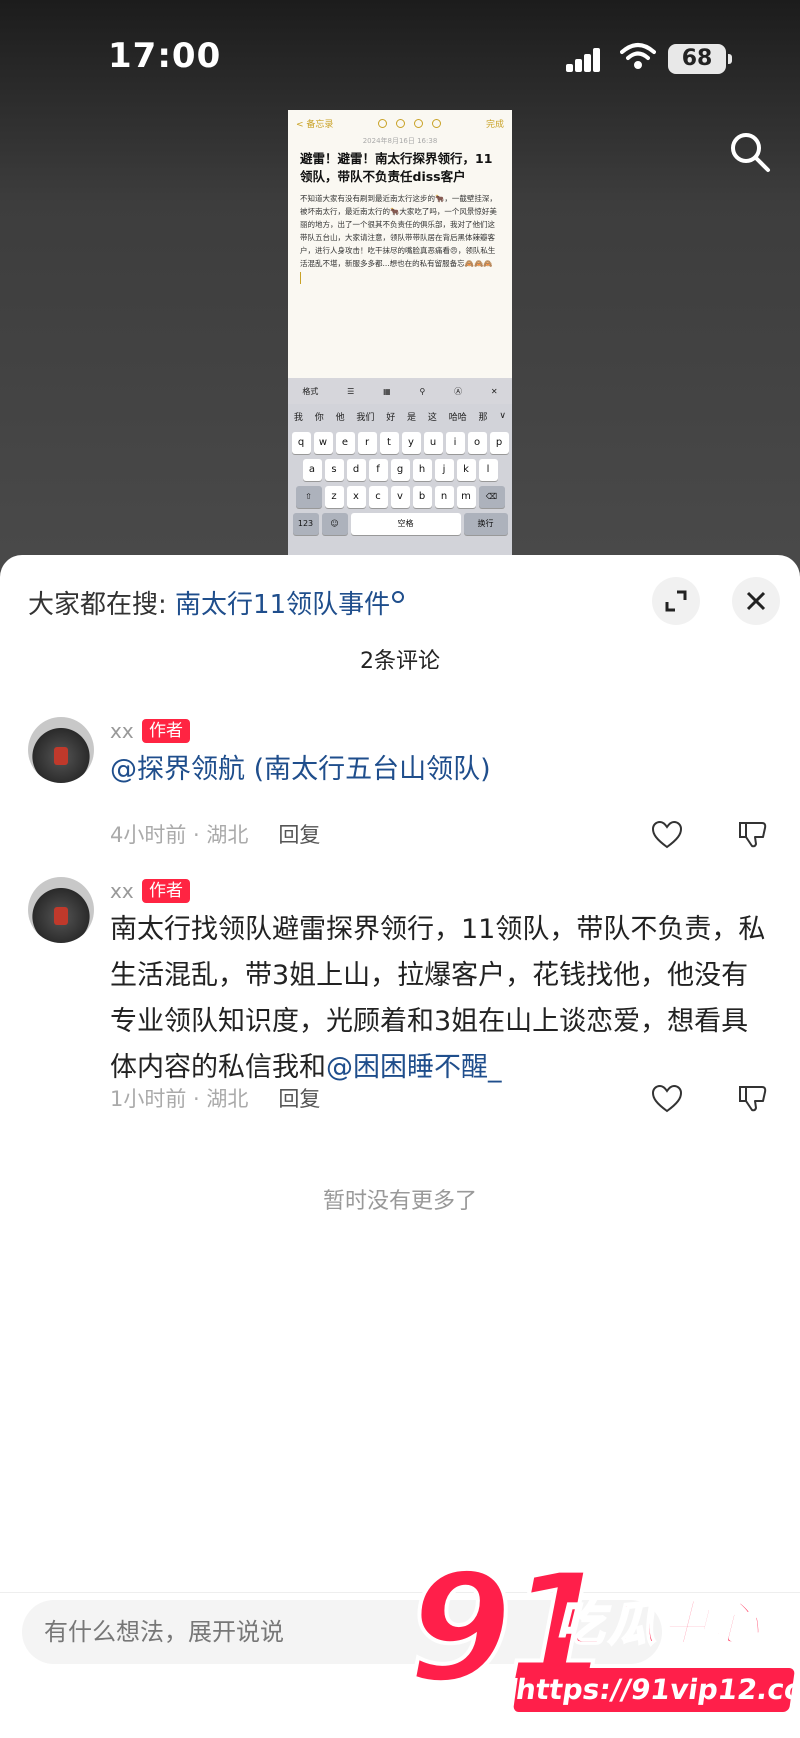  Describe the element at coordinates (444, 470) in the screenshot. I see `keyboard-key: j` at that location.